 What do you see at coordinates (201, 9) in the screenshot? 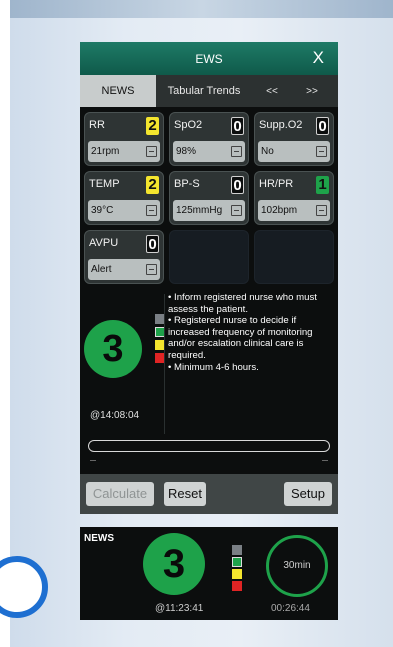
I see `bezel-top-edge` at bounding box center [201, 9].